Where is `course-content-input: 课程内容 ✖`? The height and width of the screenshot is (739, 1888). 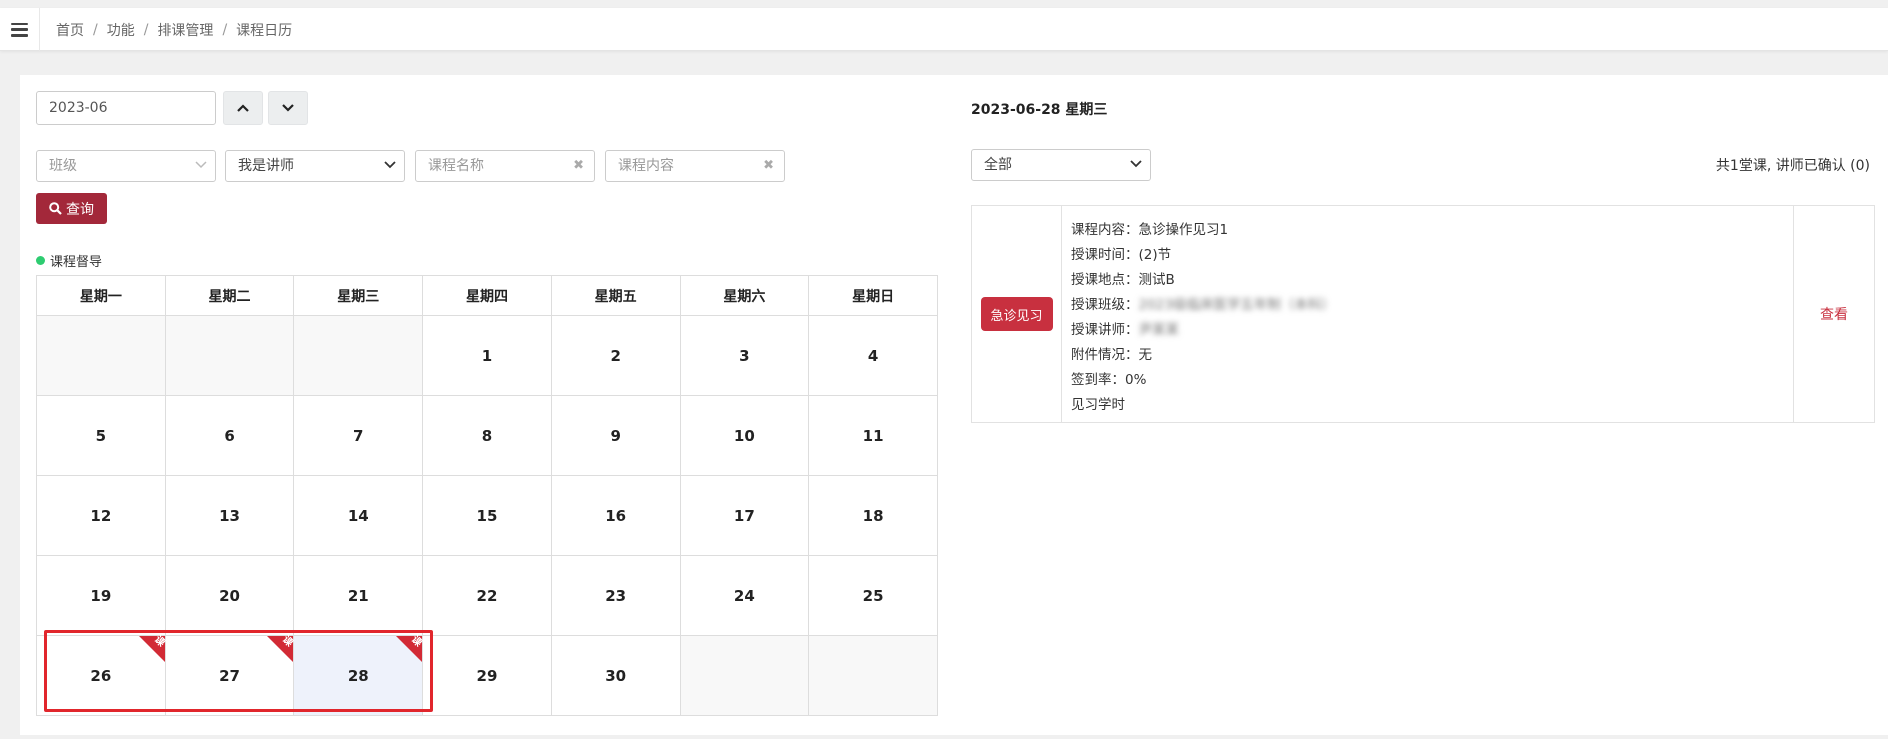
course-content-input: 课程内容 ✖ is located at coordinates (695, 166).